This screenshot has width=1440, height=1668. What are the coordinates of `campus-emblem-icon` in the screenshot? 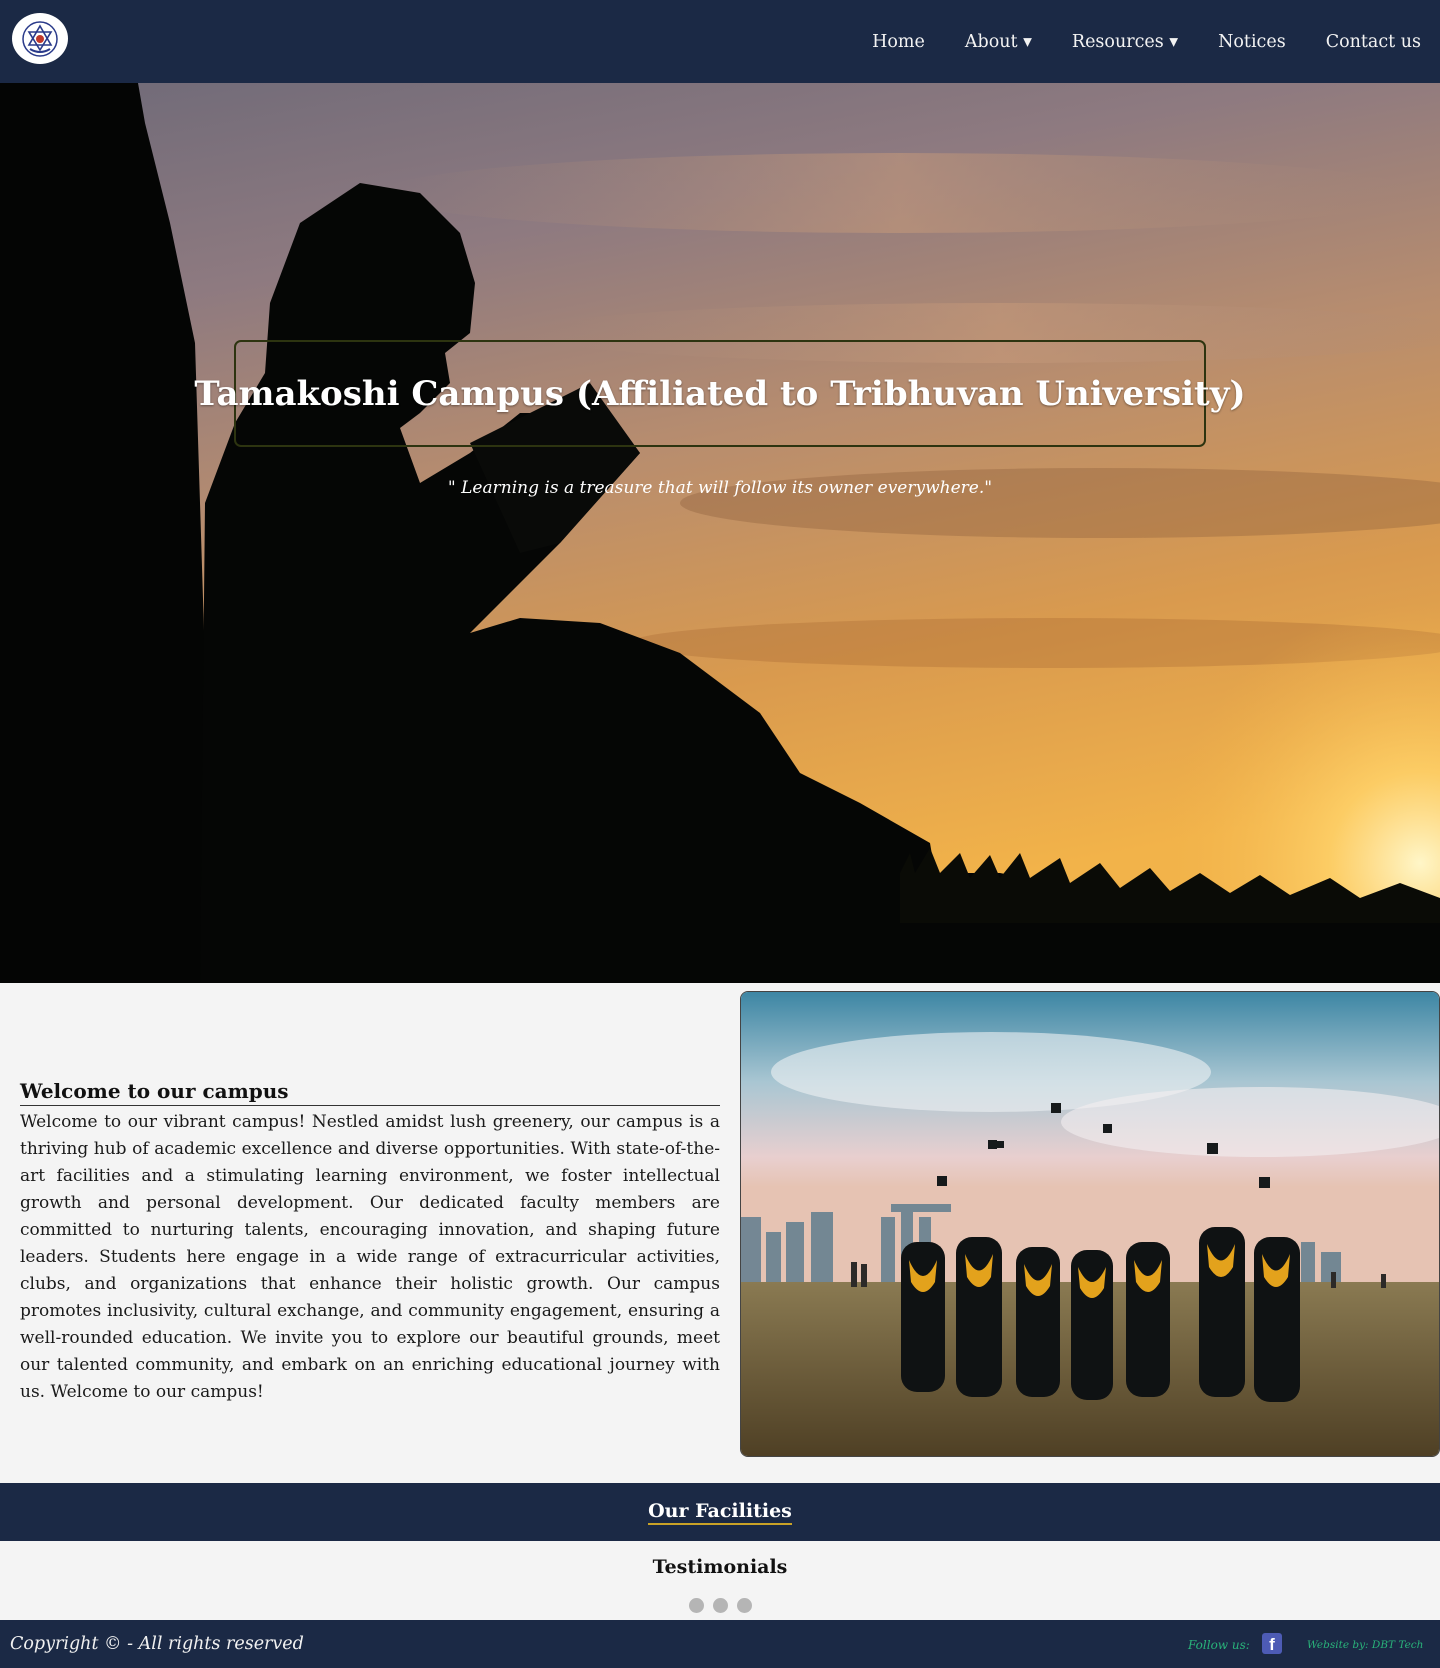 It's located at (40, 38).